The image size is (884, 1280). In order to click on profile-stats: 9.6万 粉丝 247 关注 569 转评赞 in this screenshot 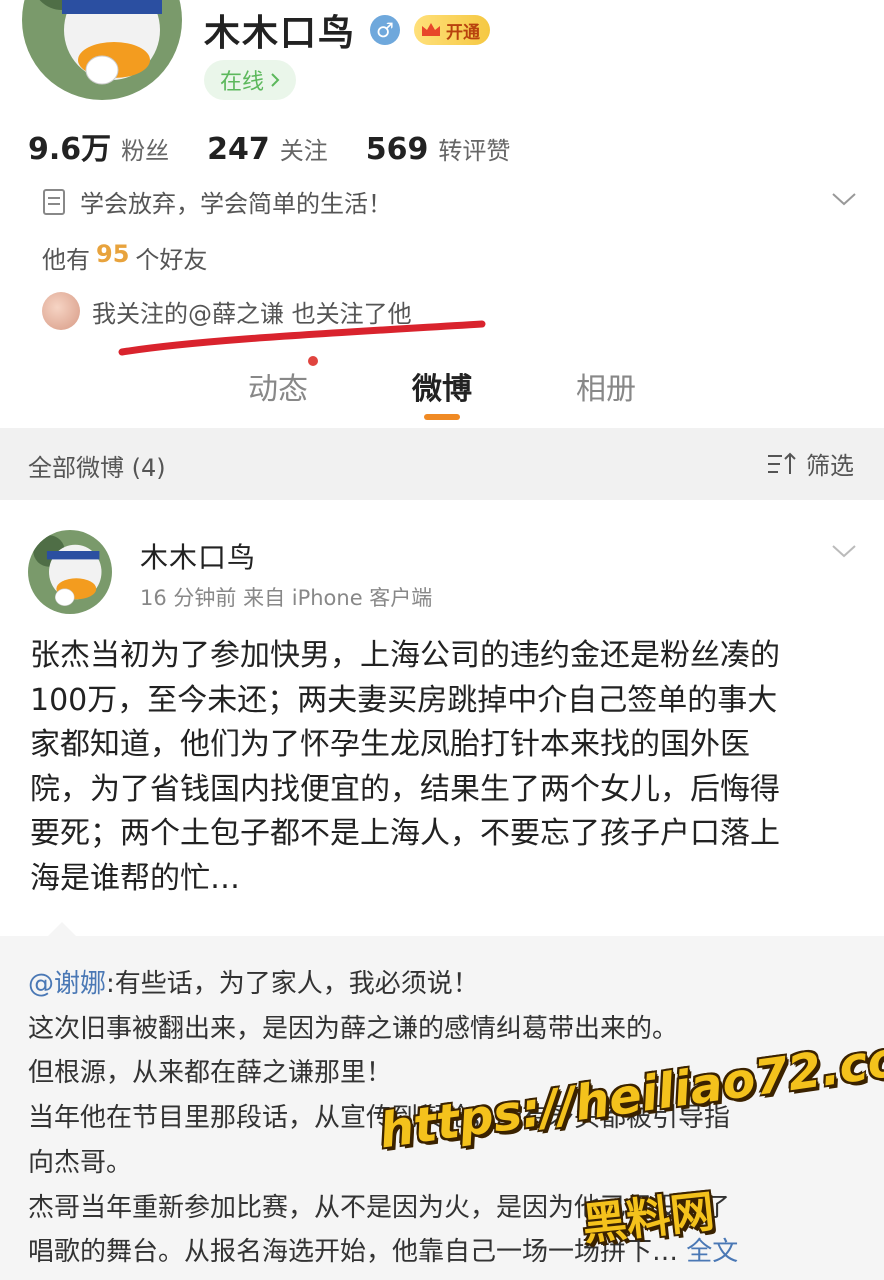, I will do `click(269, 146)`.